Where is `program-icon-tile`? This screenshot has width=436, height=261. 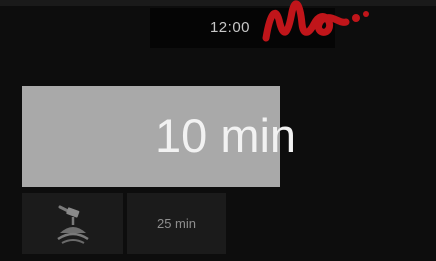
program-icon-tile is located at coordinates (72, 223).